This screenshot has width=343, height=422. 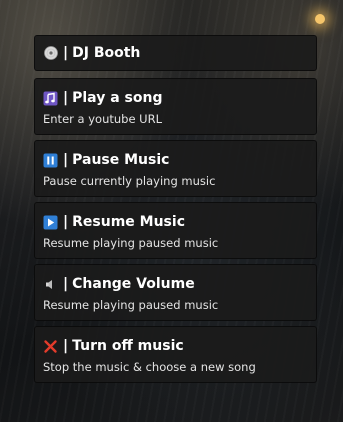 I want to click on menu-item-description: Enter a youtube URL, so click(x=102, y=119).